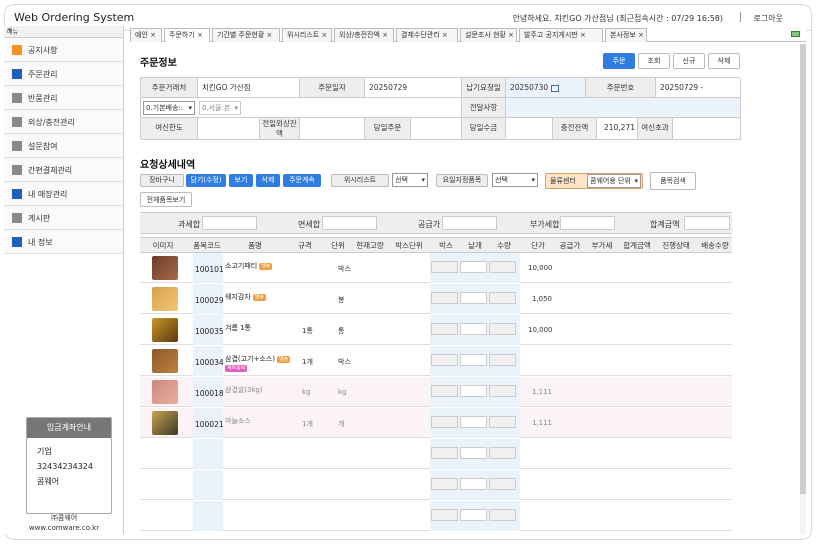  Describe the element at coordinates (768, 18) in the screenshot. I see `logout-link: 로그아웃` at that location.